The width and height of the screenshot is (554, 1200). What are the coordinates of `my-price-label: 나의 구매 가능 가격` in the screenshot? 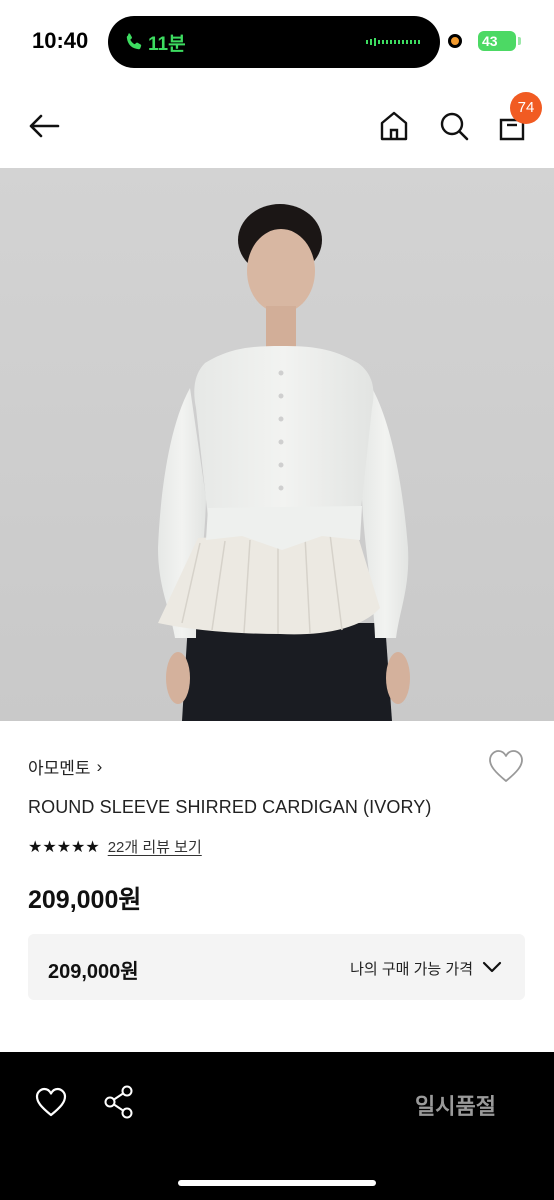 It's located at (411, 969).